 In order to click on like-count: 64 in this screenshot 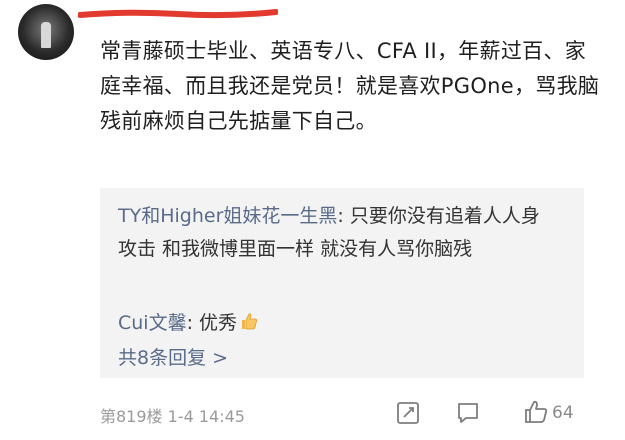, I will do `click(563, 413)`.